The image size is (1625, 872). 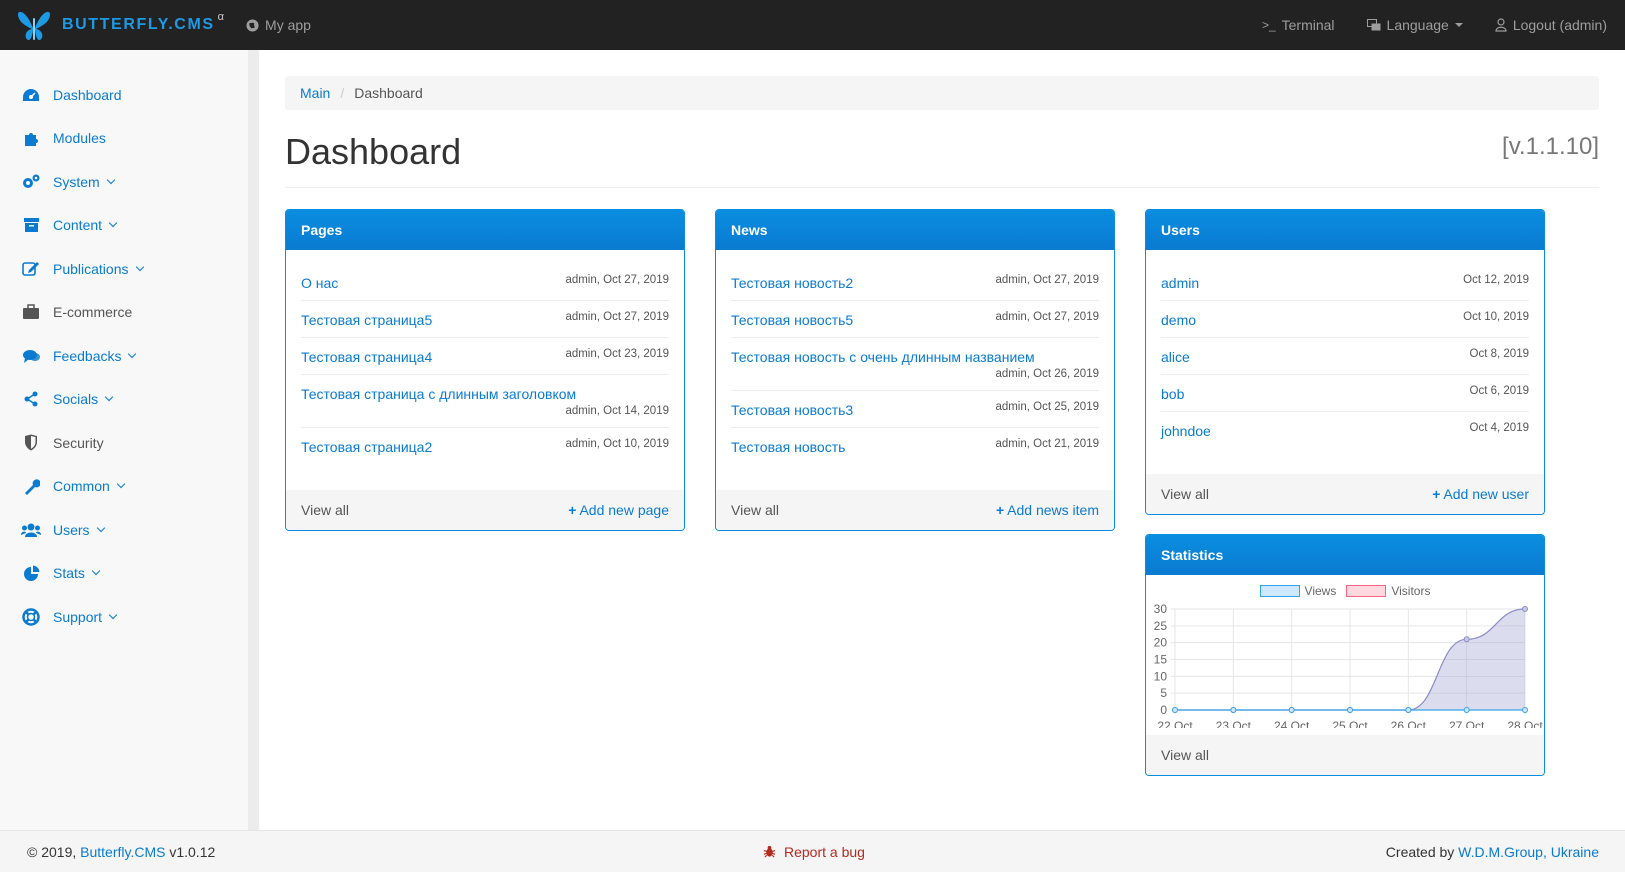 What do you see at coordinates (1180, 283) in the screenshot?
I see `list-item-link: admin` at bounding box center [1180, 283].